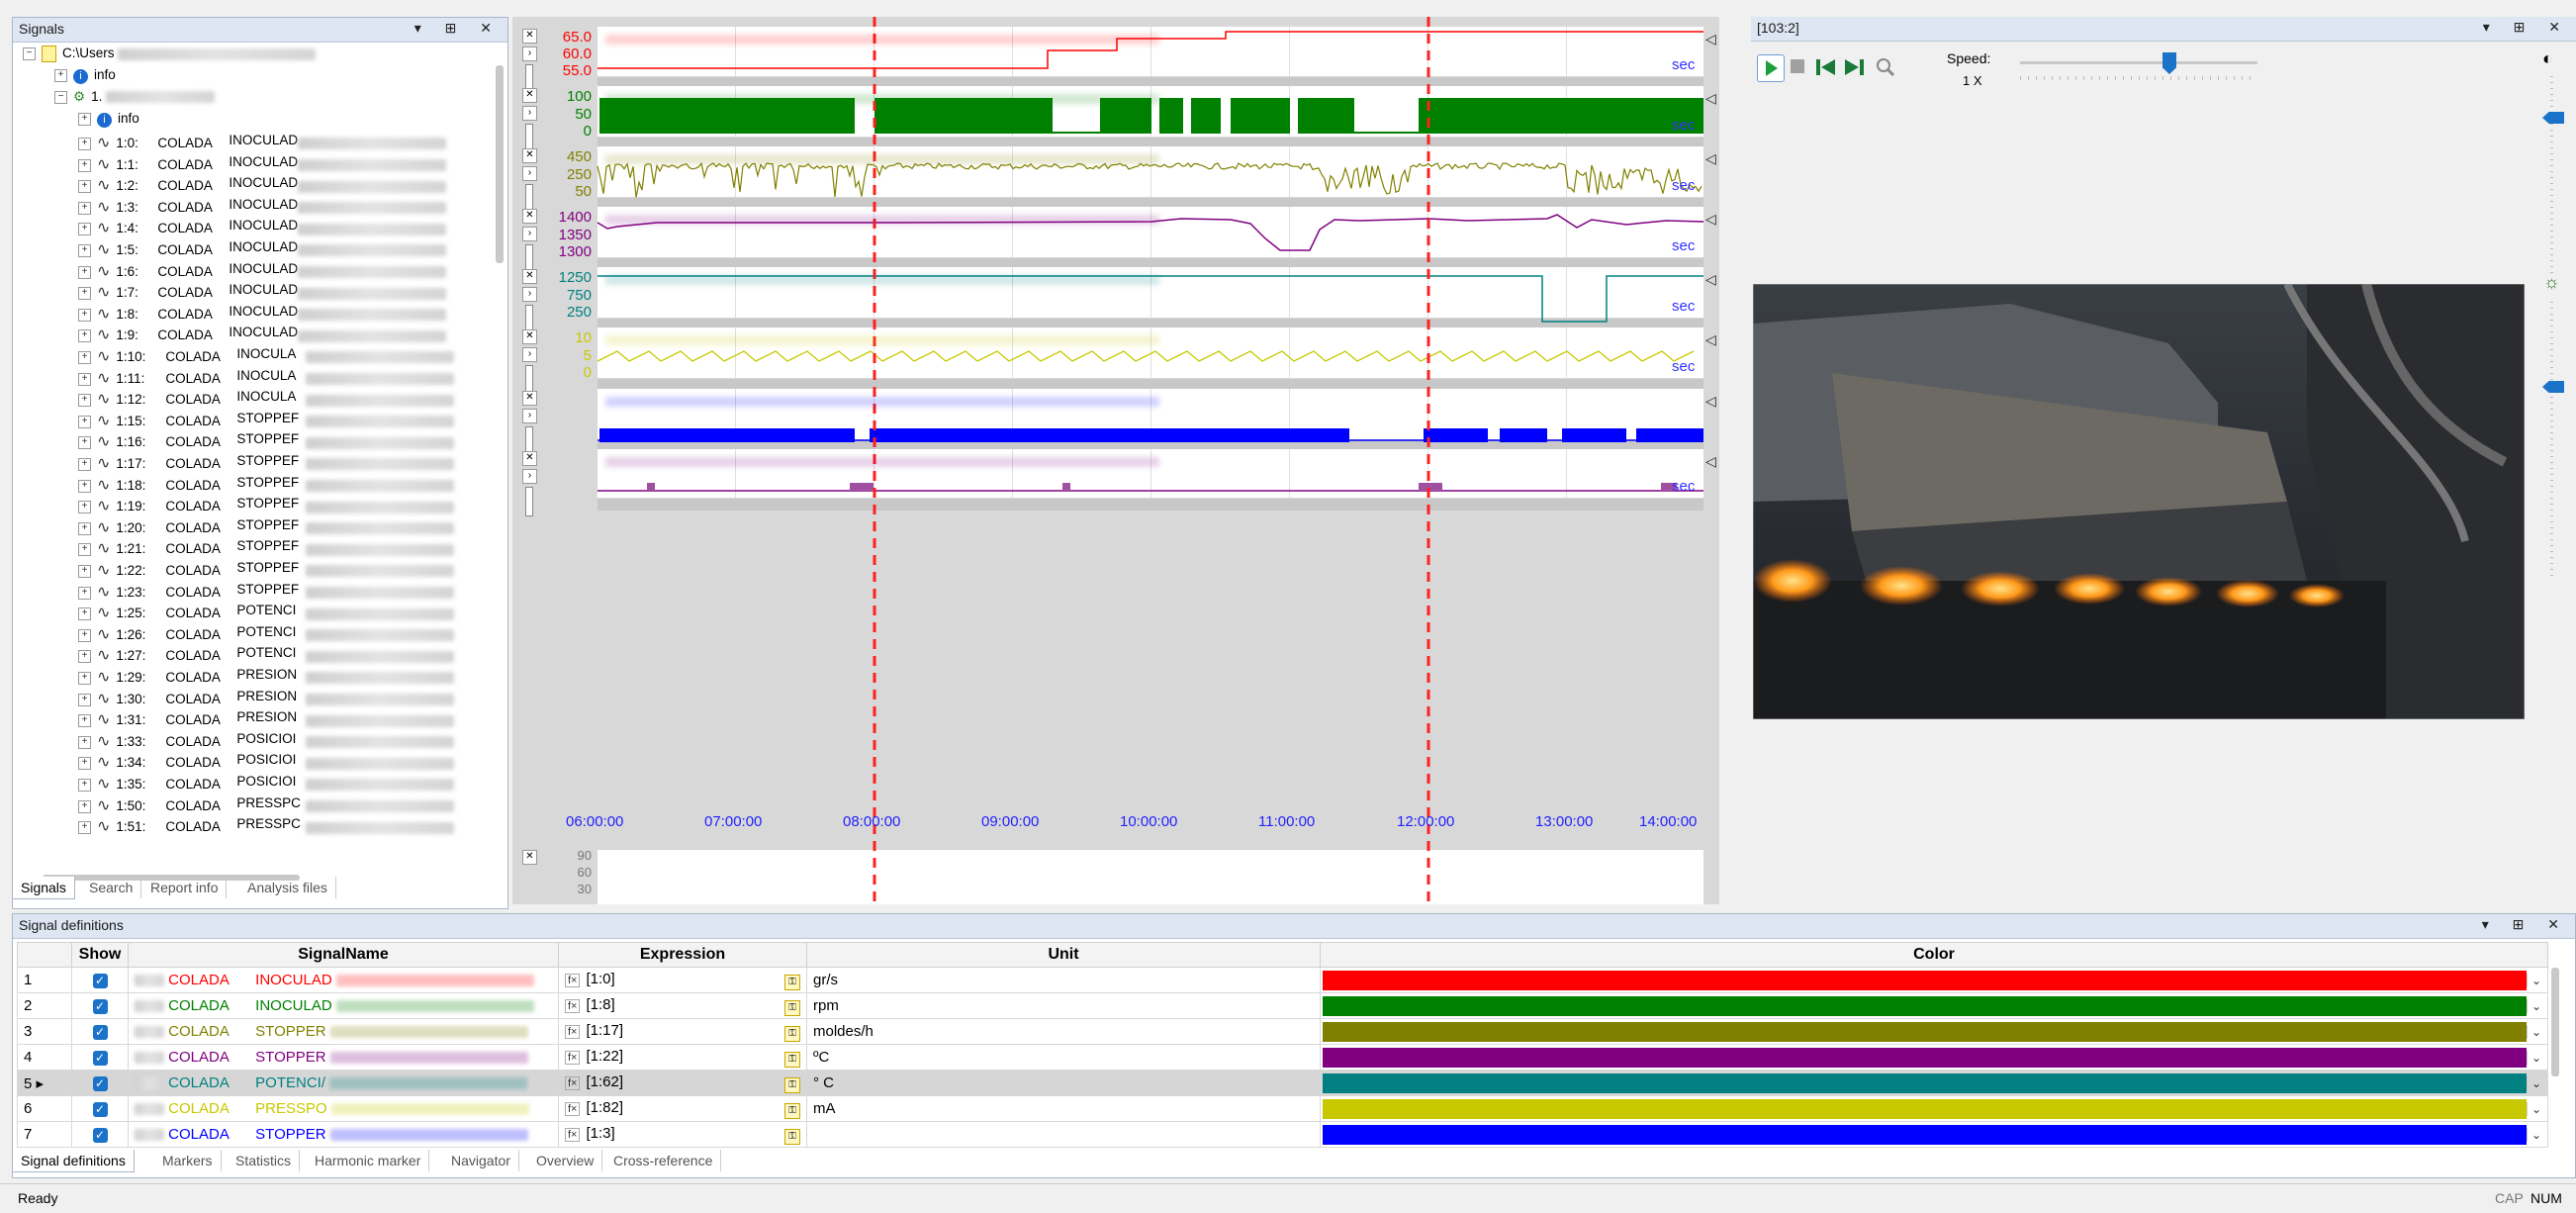 This screenshot has width=2576, height=1213. I want to click on tree-vertical-scrollbar, so click(500, 164).